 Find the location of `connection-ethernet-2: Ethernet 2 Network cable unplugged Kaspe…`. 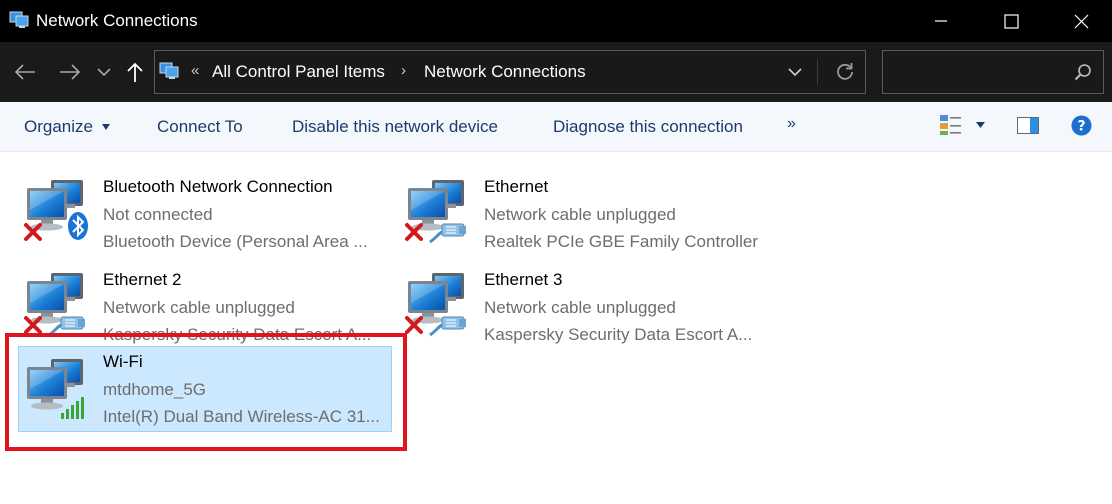

connection-ethernet-2: Ethernet 2 Network cable unplugged Kaspe… is located at coordinates (192, 299).